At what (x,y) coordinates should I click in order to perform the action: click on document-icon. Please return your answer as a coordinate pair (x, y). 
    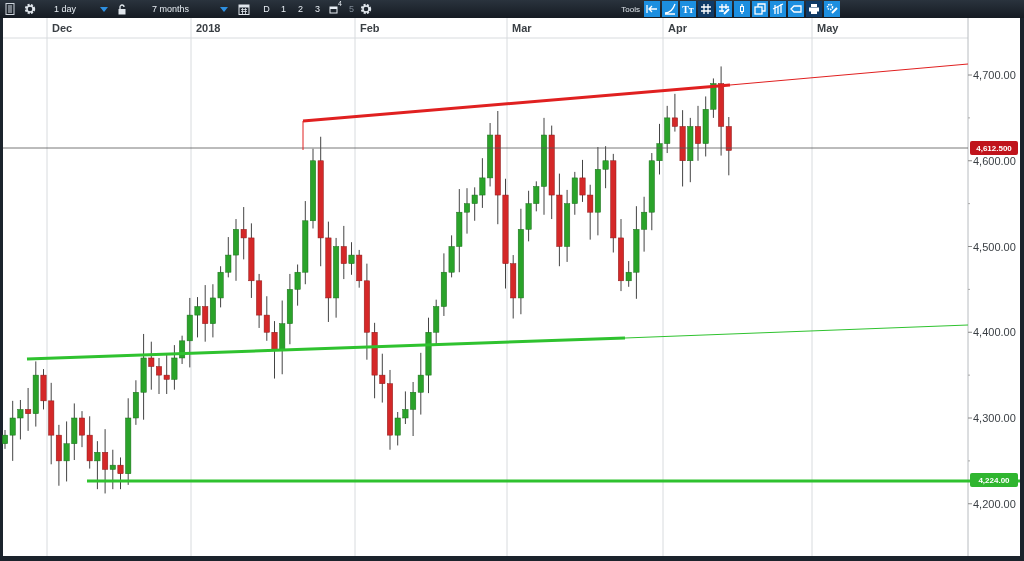
    Looking at the image, I should click on (10, 9).